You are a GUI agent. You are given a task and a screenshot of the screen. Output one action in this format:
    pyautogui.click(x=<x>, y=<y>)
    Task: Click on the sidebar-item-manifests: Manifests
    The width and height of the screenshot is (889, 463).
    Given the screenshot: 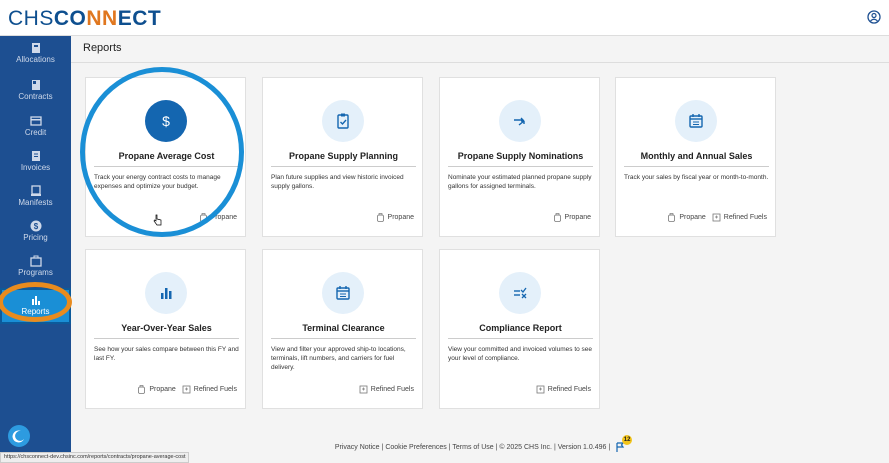 What is the action you would take?
    pyautogui.click(x=35, y=201)
    